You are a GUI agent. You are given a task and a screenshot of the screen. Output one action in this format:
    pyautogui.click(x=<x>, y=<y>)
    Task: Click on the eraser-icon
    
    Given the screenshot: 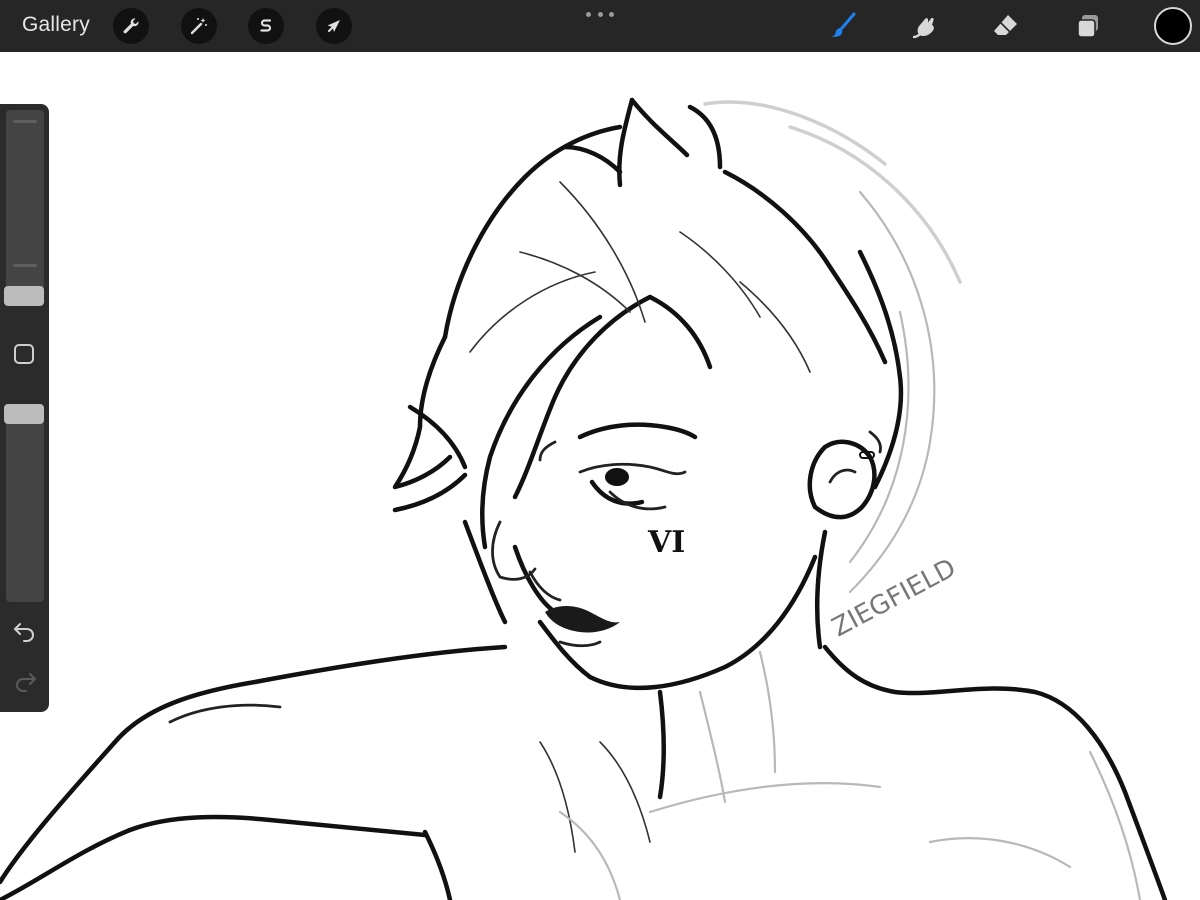 What is the action you would take?
    pyautogui.click(x=1005, y=25)
    